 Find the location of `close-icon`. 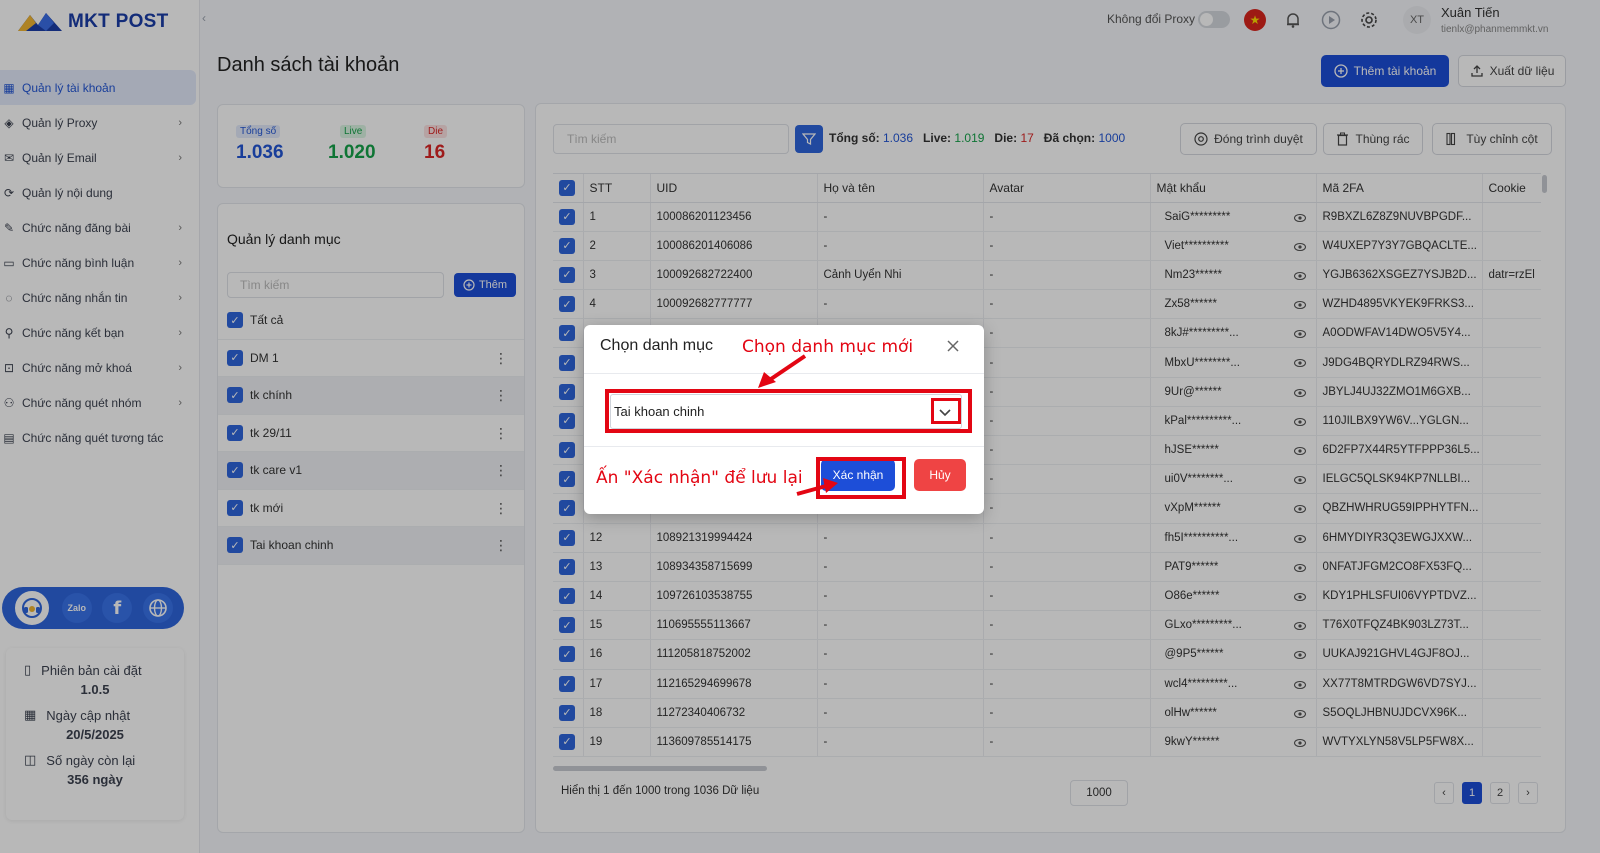

close-icon is located at coordinates (953, 346).